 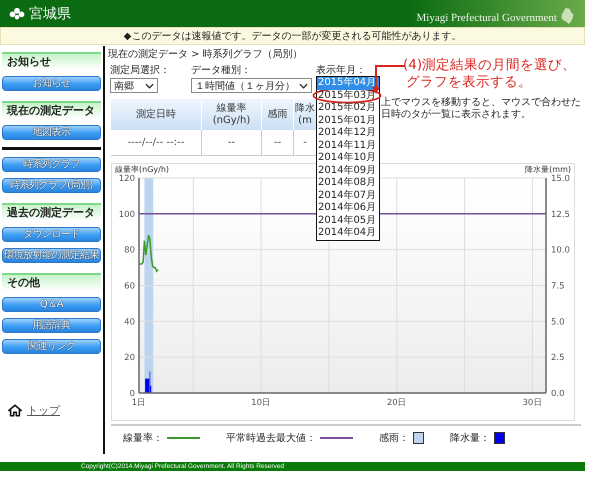 What do you see at coordinates (50, 13) in the screenshot?
I see `site-title: 宮城県` at bounding box center [50, 13].